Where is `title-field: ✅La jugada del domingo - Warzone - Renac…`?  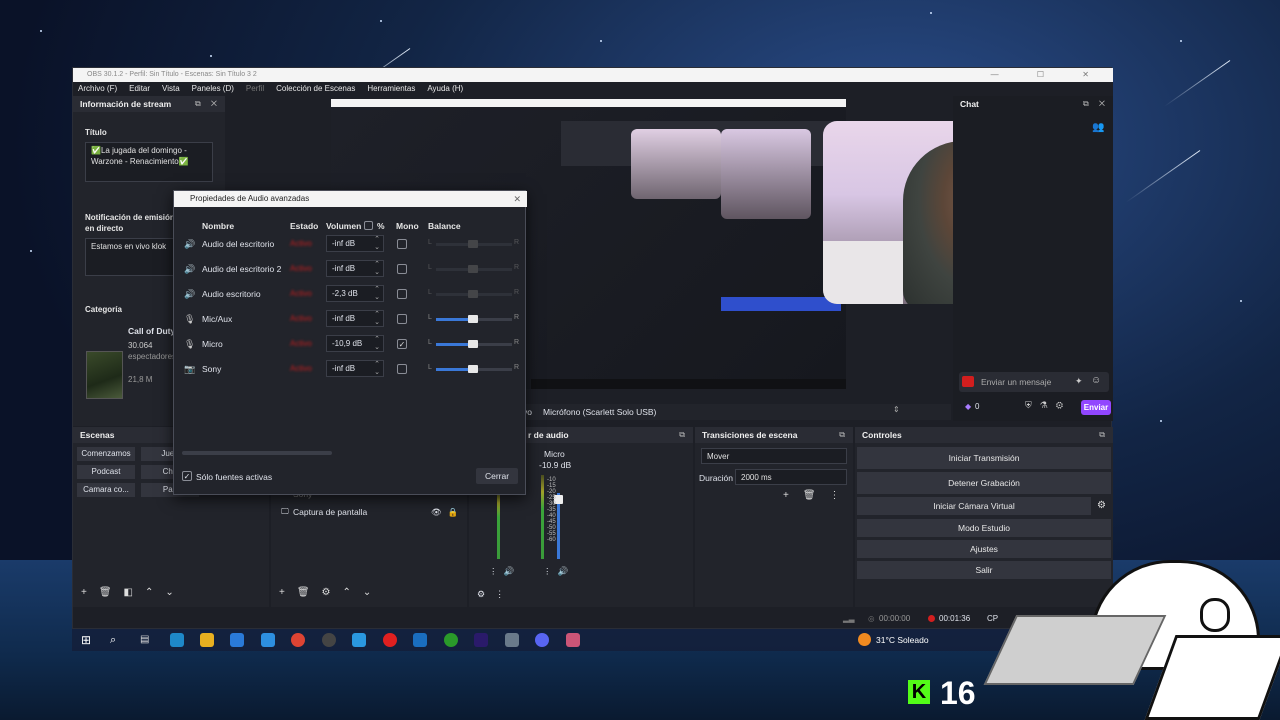 title-field: ✅La jugada del domingo - Warzone - Renac… is located at coordinates (149, 162).